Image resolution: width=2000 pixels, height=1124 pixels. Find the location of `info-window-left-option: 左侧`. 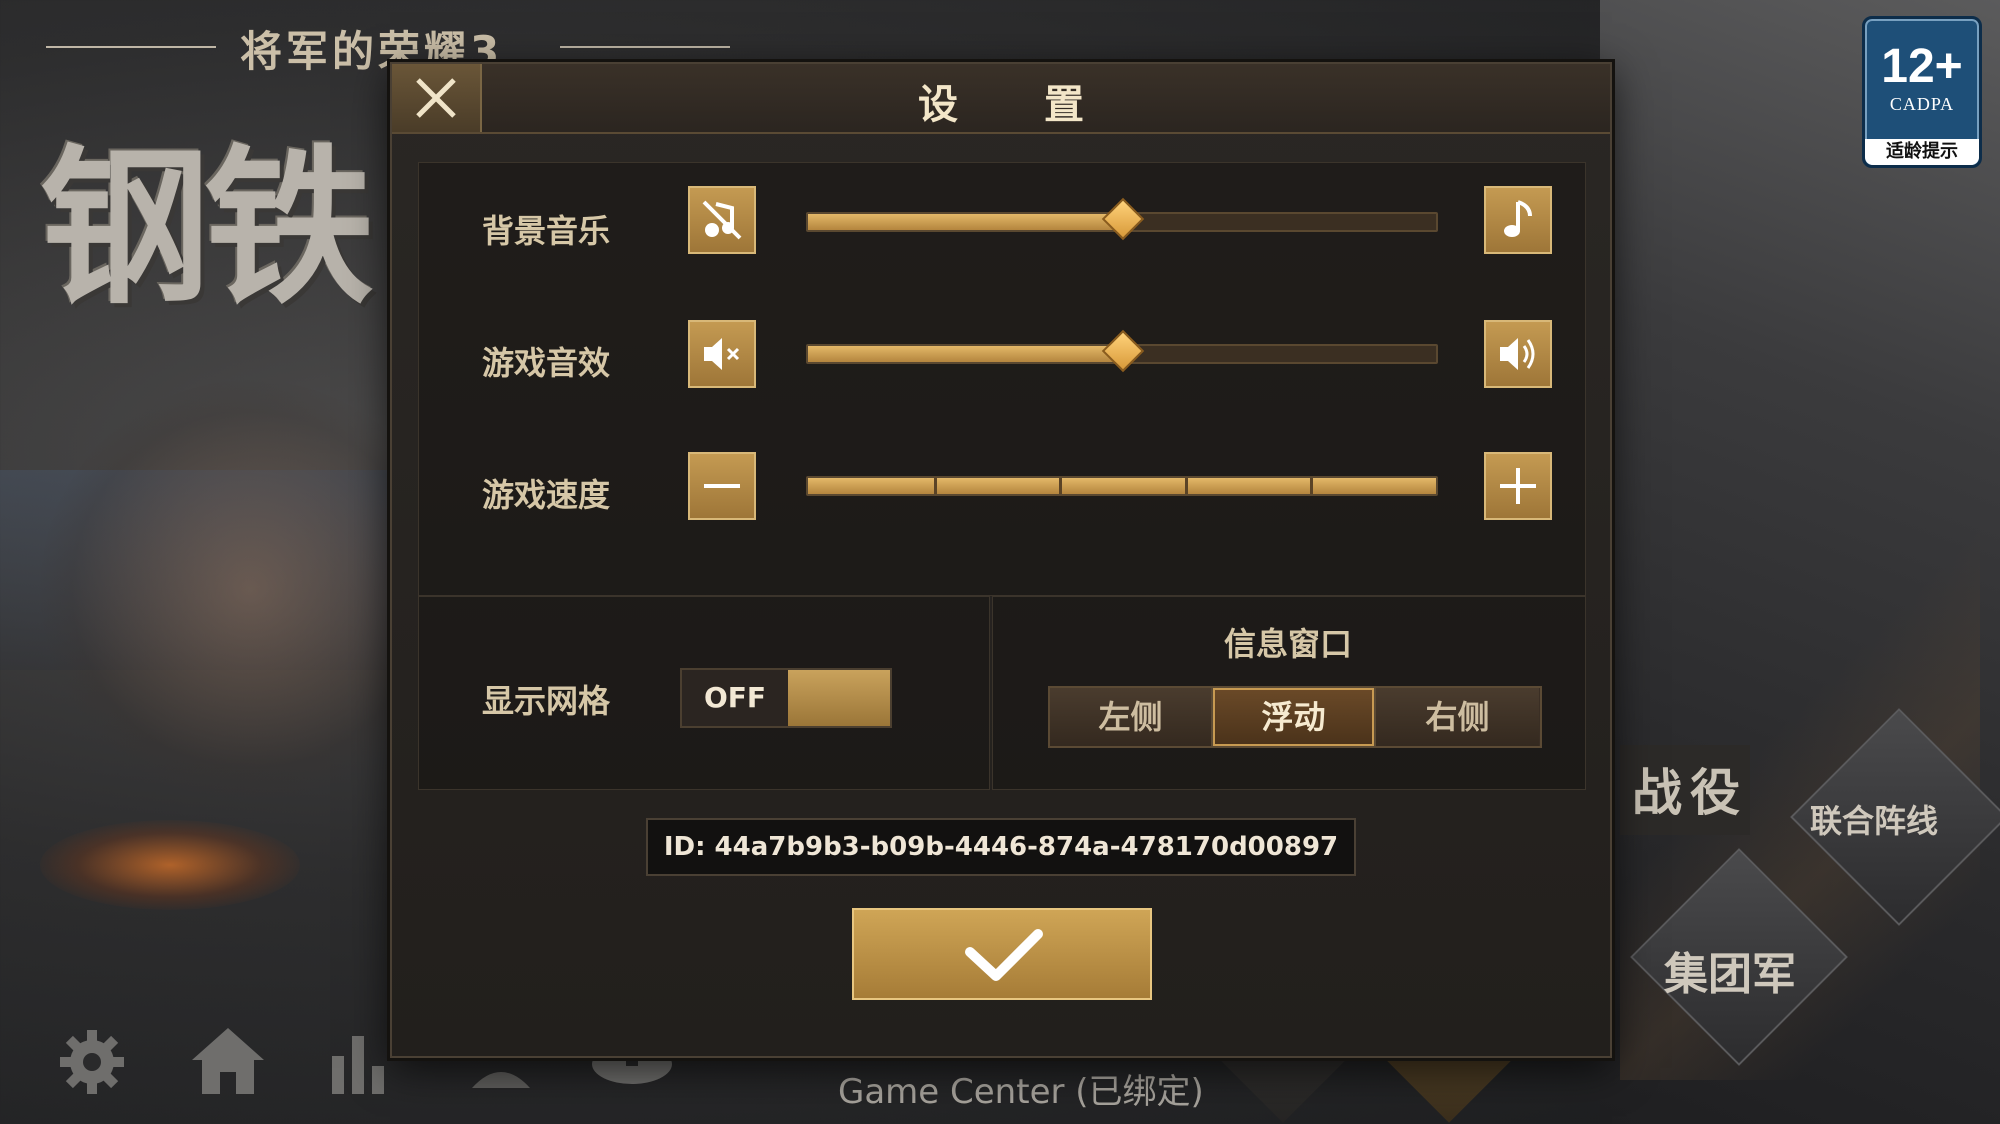

info-window-left-option: 左侧 is located at coordinates (1131, 717).